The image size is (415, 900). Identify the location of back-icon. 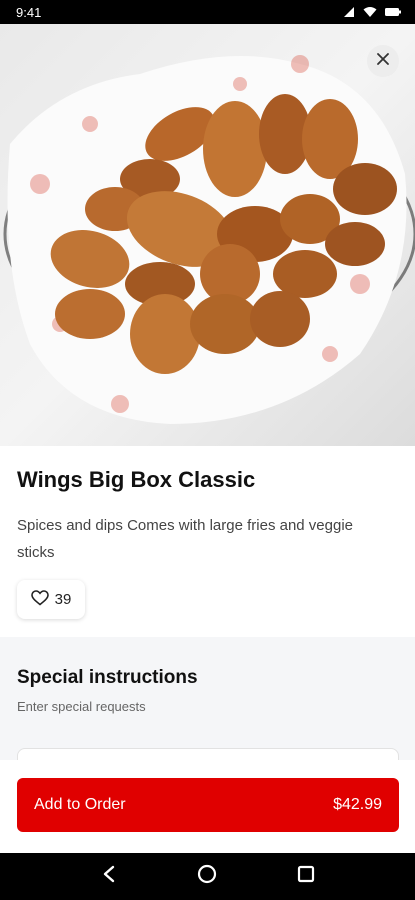
(109, 876).